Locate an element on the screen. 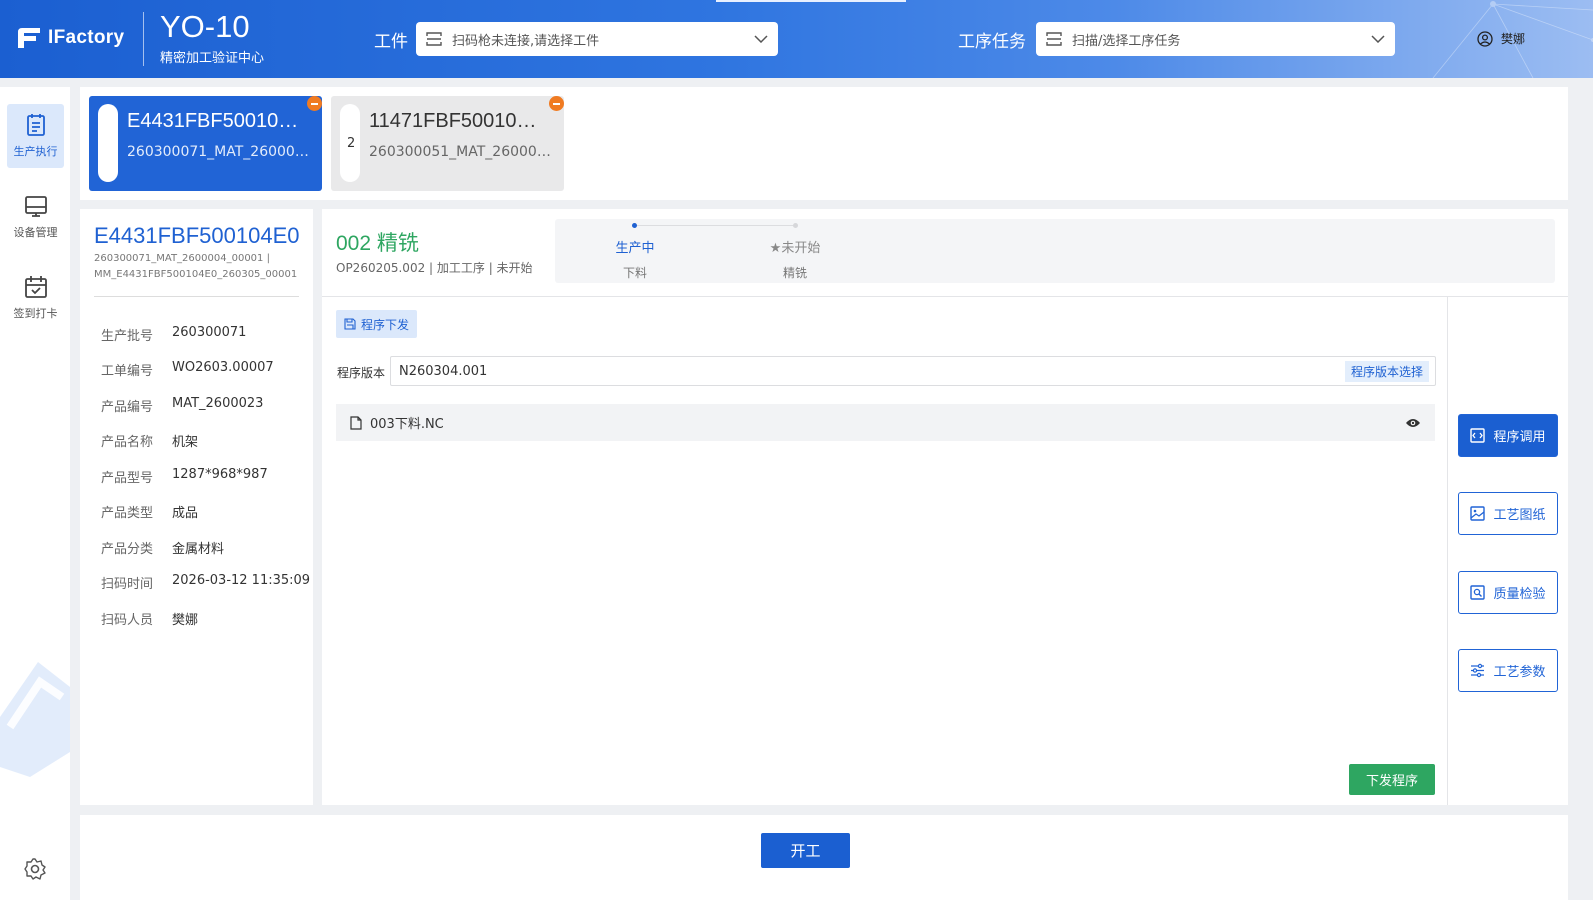  info-row-order: 工单编号 WO2603.00007 is located at coordinates (187, 369).